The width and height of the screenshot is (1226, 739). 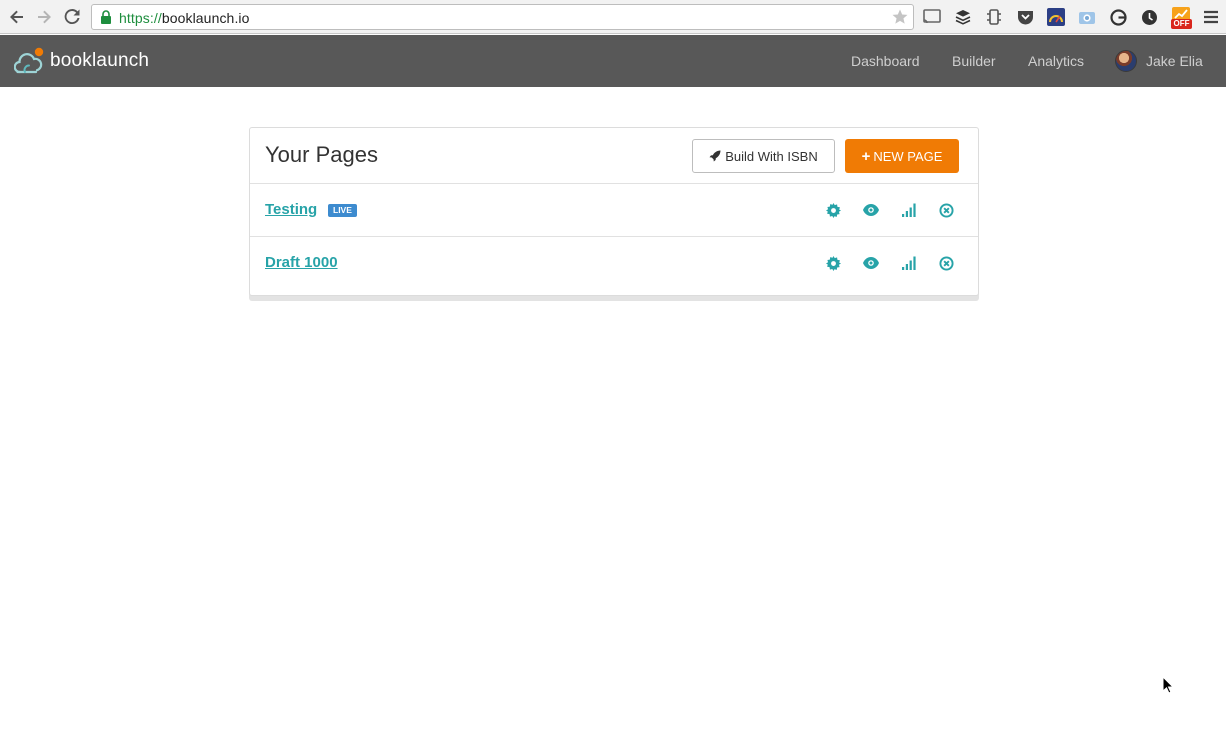 What do you see at coordinates (771, 156) in the screenshot?
I see `build-with-isbn-label: Build With ISBN` at bounding box center [771, 156].